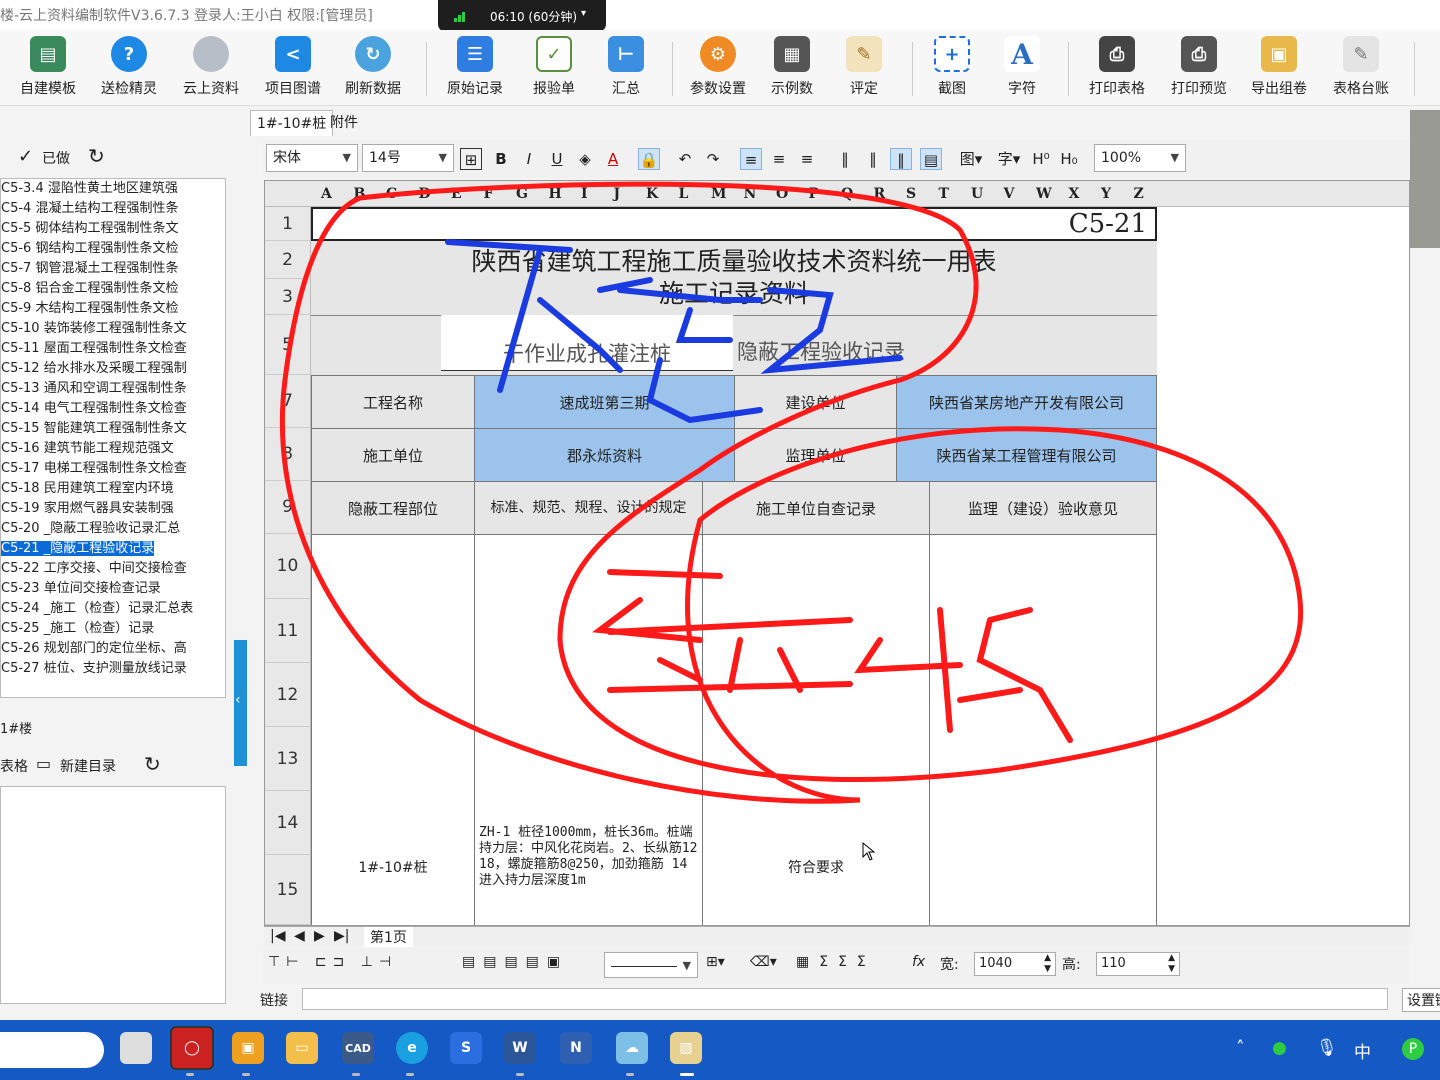 Image resolution: width=1440 pixels, height=1080 pixels. Describe the element at coordinates (113, 269) in the screenshot. I see `tree-item: C5-7 钢管混凝土工程强制性条` at that location.